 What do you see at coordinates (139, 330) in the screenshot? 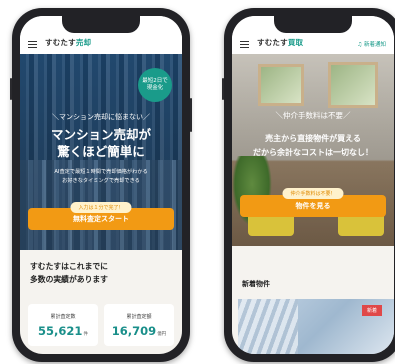
I see `stat-value: 16,709億円` at bounding box center [139, 330].